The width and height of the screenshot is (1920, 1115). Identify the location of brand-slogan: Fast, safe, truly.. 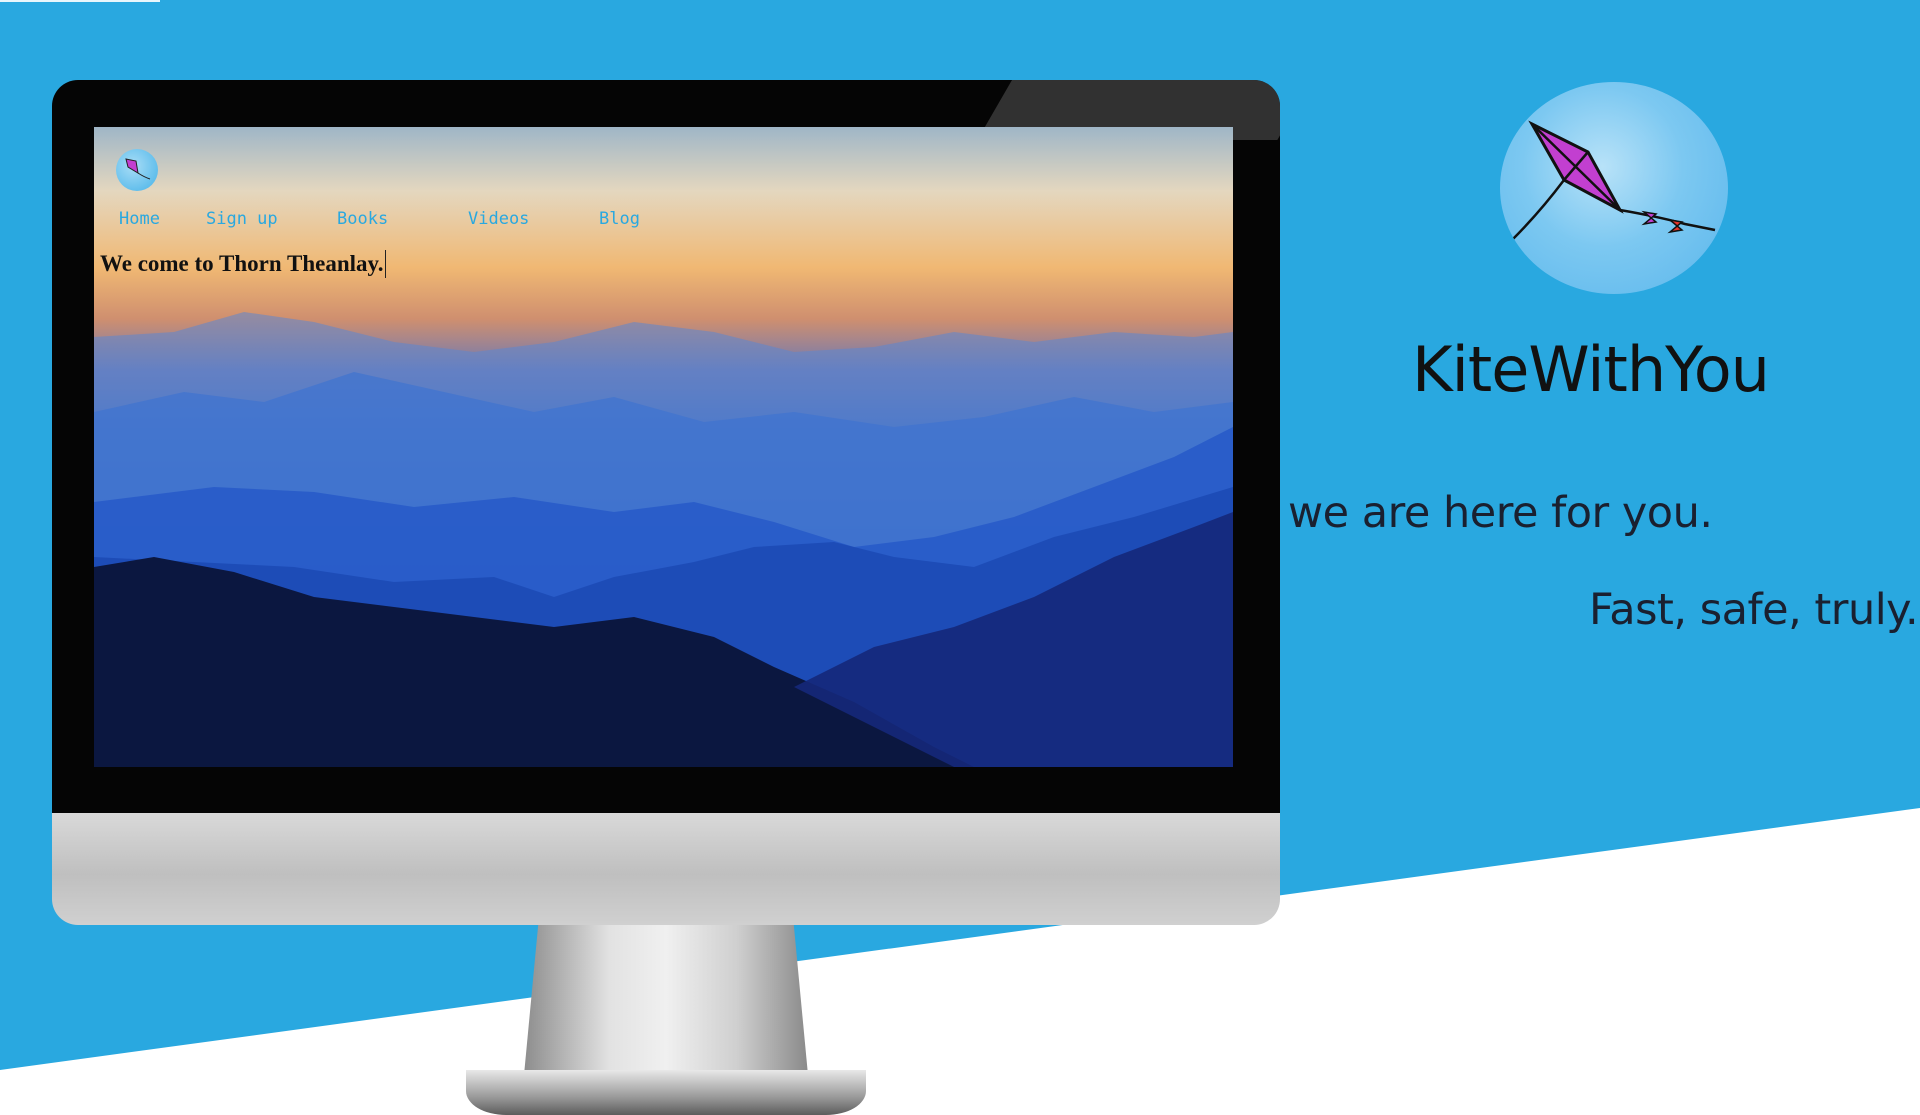
(1754, 610).